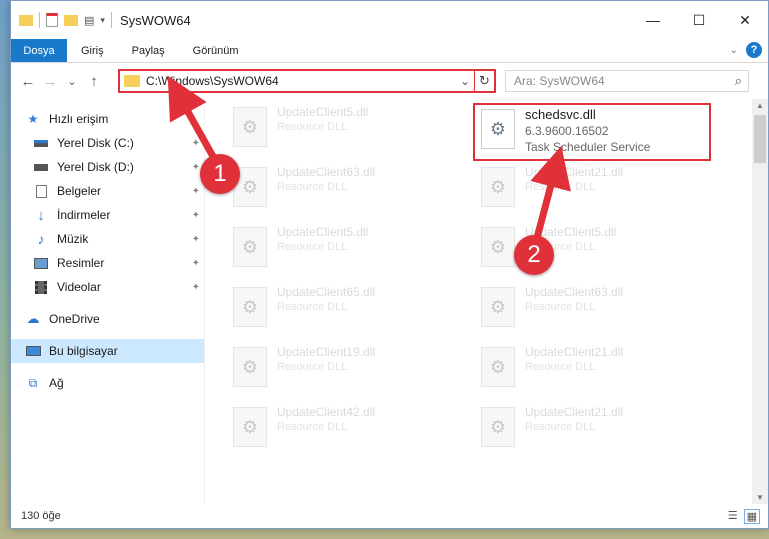 The image size is (769, 539). What do you see at coordinates (734, 50) in the screenshot?
I see `expand-ribbon-icon: ⌄` at bounding box center [734, 50].